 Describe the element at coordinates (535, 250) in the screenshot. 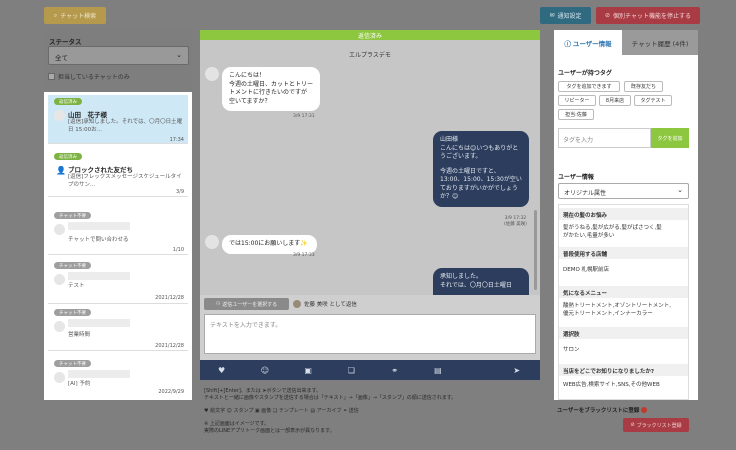

I see `chat-scrollbar` at that location.